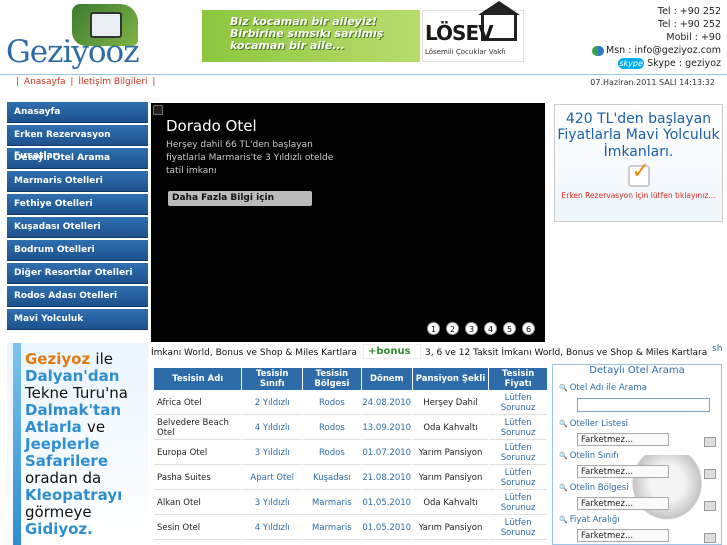  Describe the element at coordinates (684, 63) in the screenshot. I see `skype-text: Skype : geziyoz` at that location.